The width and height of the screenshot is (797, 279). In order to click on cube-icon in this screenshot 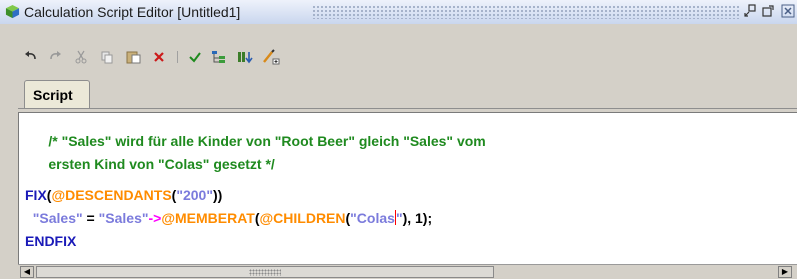, I will do `click(12, 11)`.